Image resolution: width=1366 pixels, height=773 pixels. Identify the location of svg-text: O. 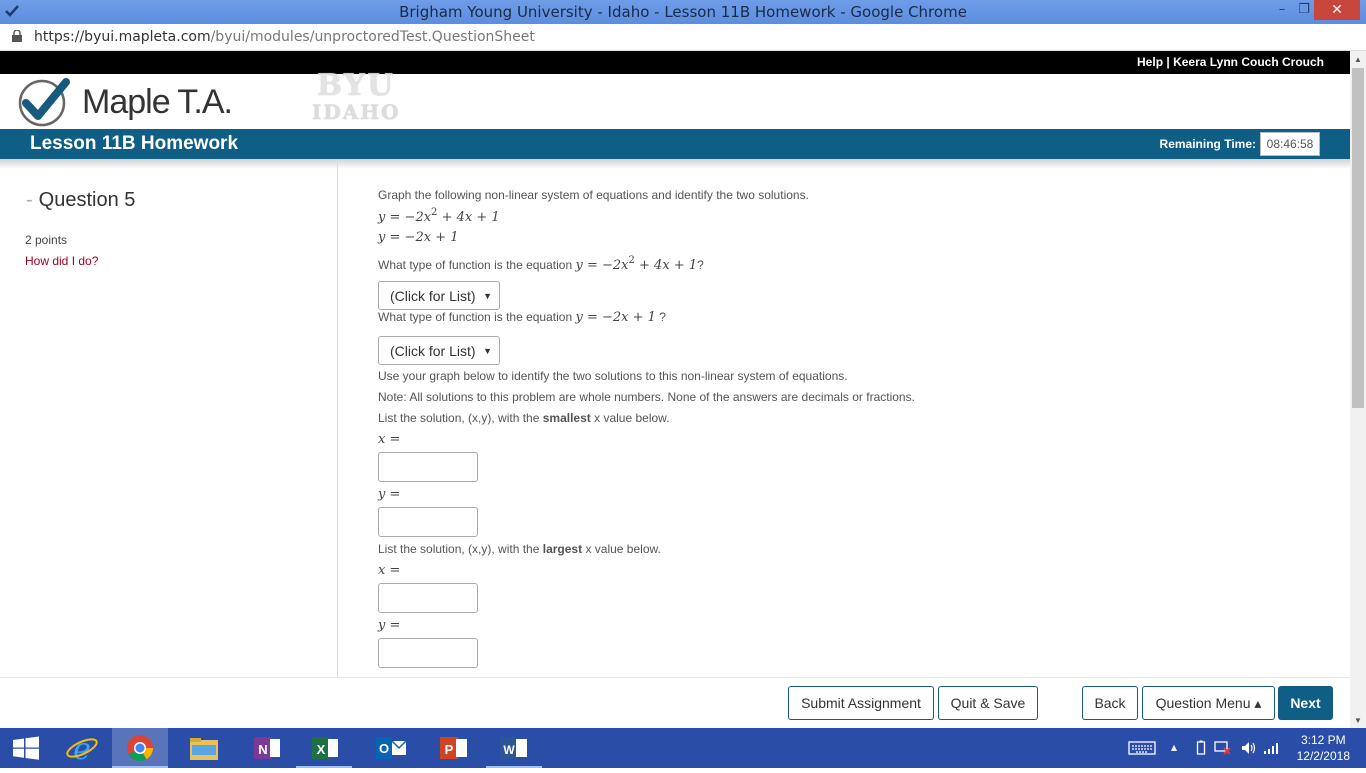
(384, 748).